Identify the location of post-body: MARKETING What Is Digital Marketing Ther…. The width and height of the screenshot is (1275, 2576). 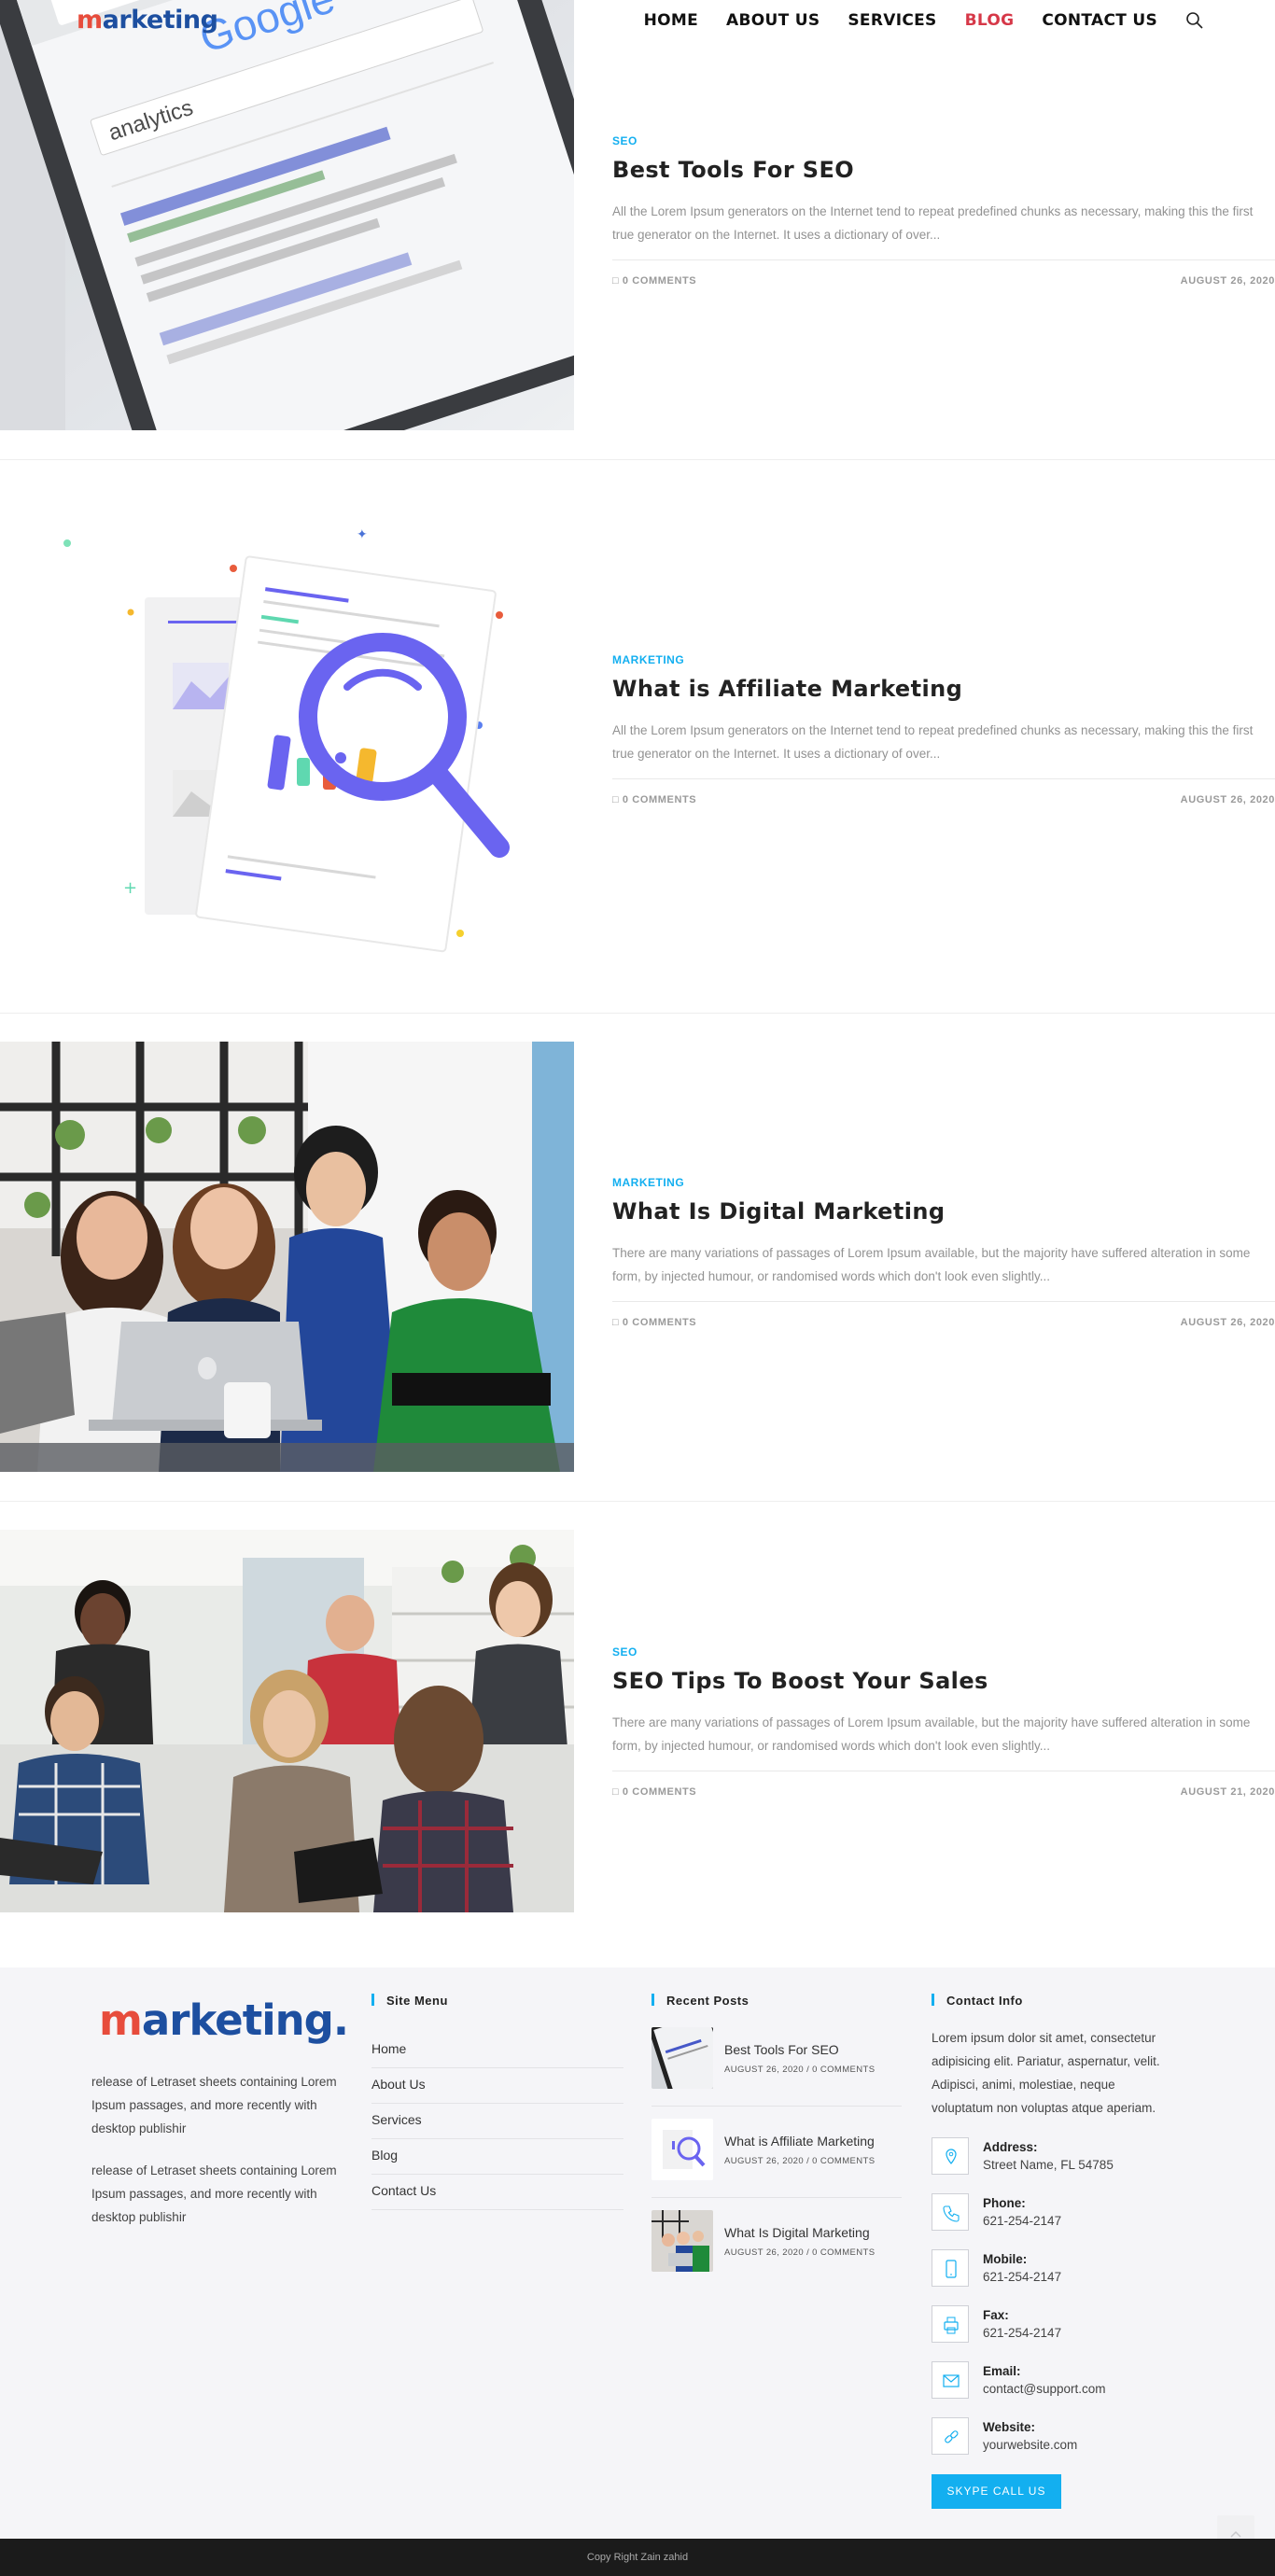
(943, 1257).